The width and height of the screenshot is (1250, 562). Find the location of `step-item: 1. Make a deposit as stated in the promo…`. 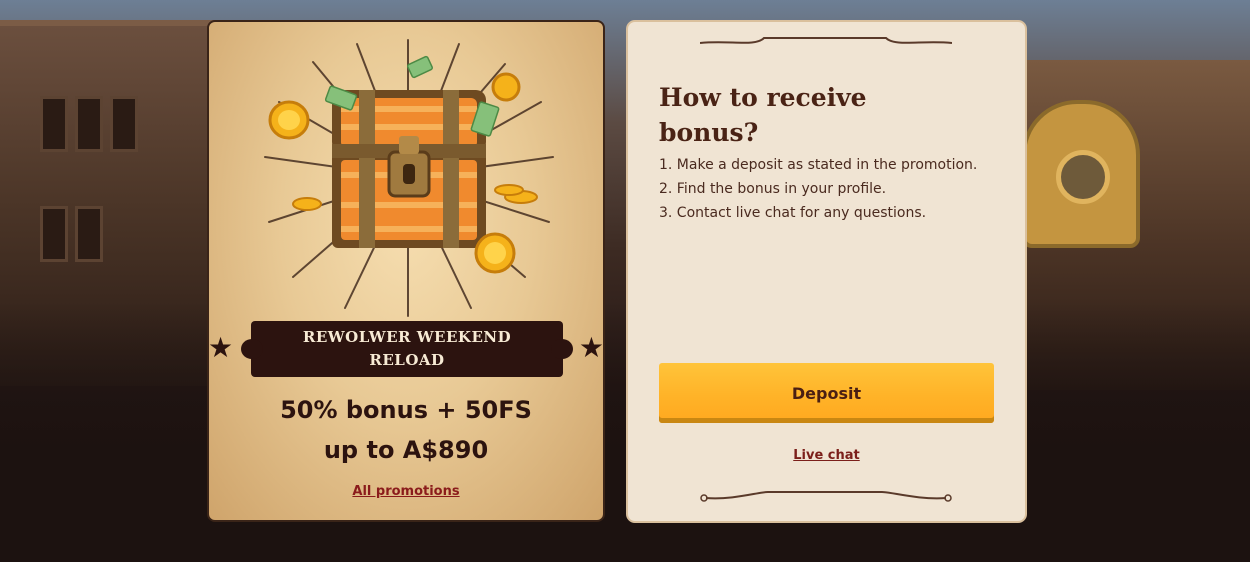

step-item: 1. Make a deposit as stated in the promo… is located at coordinates (818, 165).